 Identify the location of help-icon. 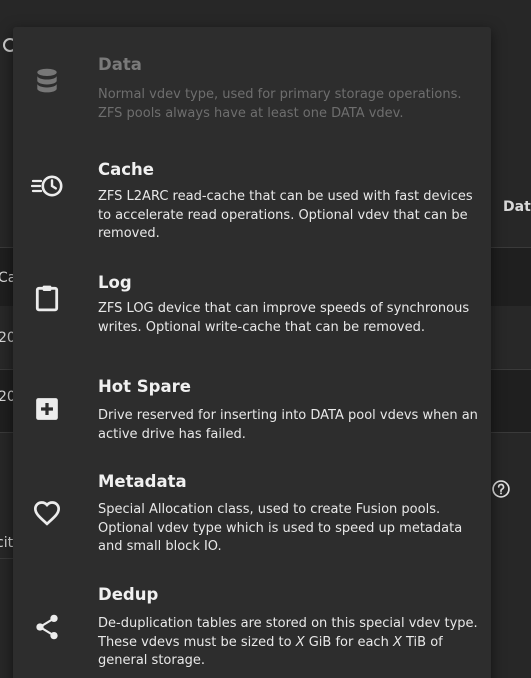
(501, 489).